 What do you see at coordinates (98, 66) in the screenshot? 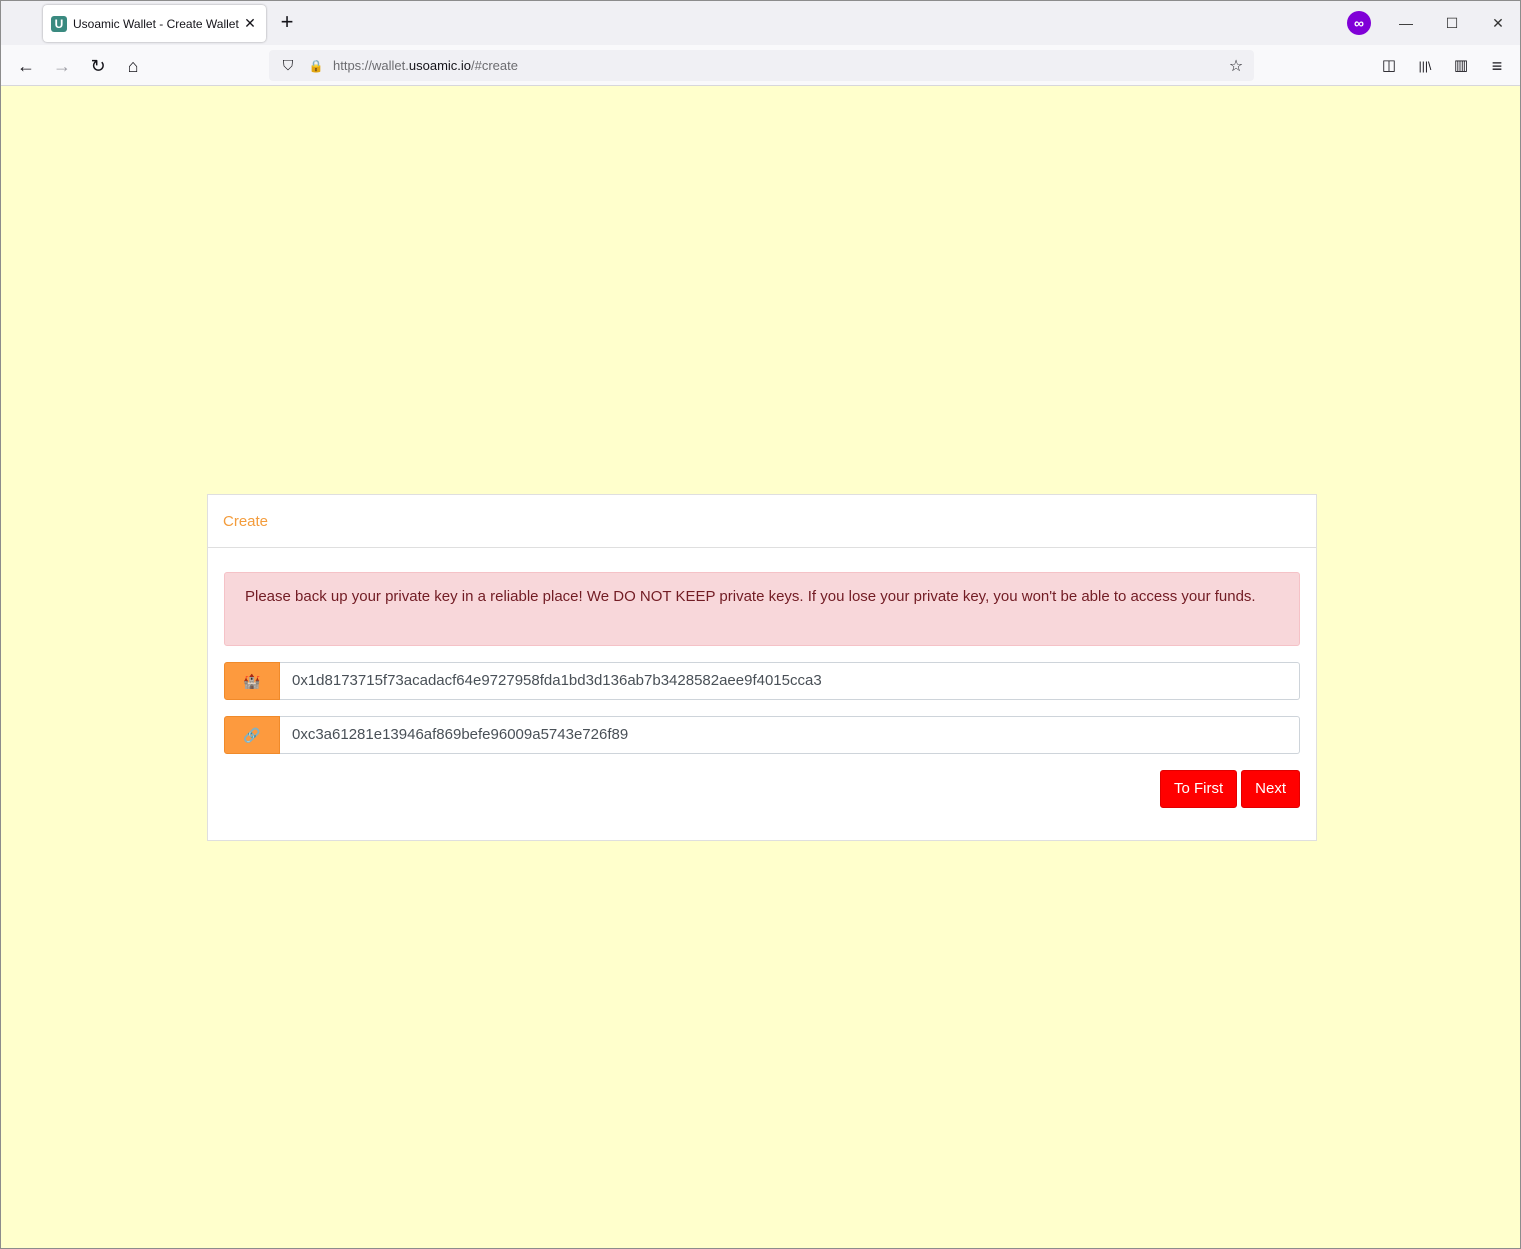
I see `reload-button: ↻` at bounding box center [98, 66].